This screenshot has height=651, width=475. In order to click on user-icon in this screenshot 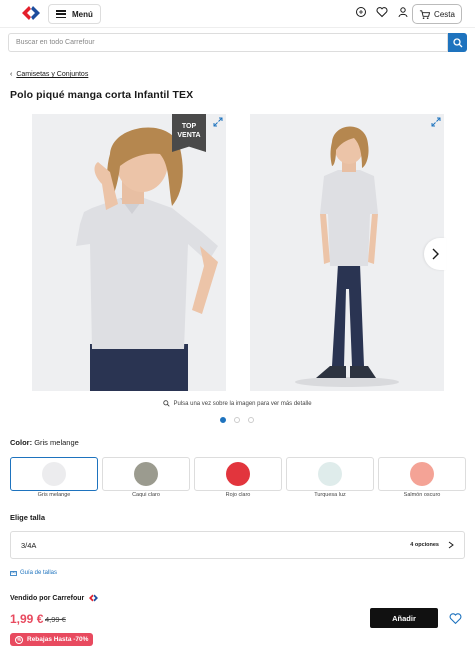, I will do `click(403, 12)`.